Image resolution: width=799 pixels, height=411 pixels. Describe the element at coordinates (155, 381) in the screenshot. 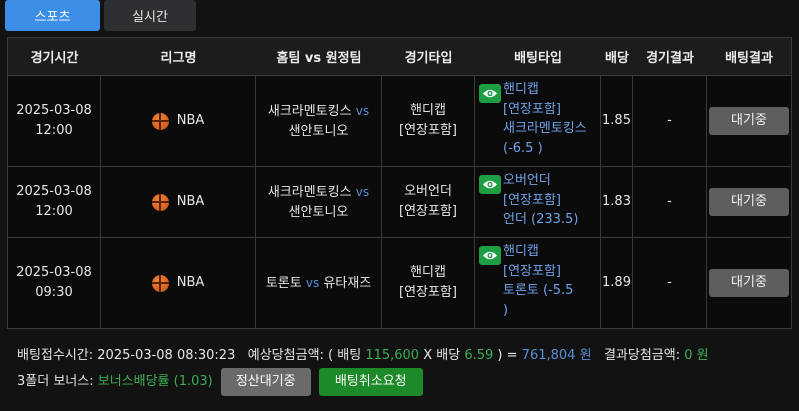

I see `bonus-value: 보너스배당률 (1.03)` at that location.